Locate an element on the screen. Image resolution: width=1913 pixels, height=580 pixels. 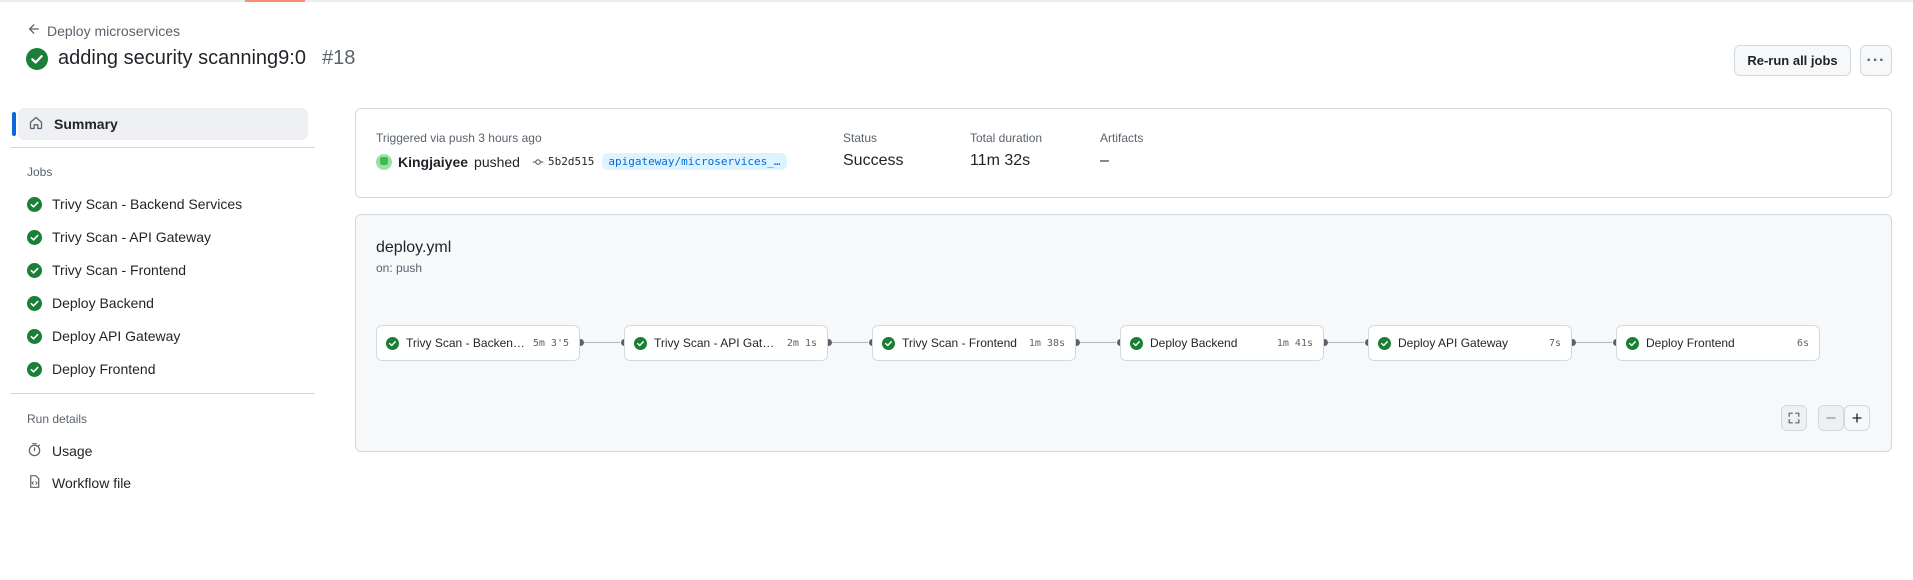
job-node-name: Trivy Scan - Frontend is located at coordinates (959, 343).